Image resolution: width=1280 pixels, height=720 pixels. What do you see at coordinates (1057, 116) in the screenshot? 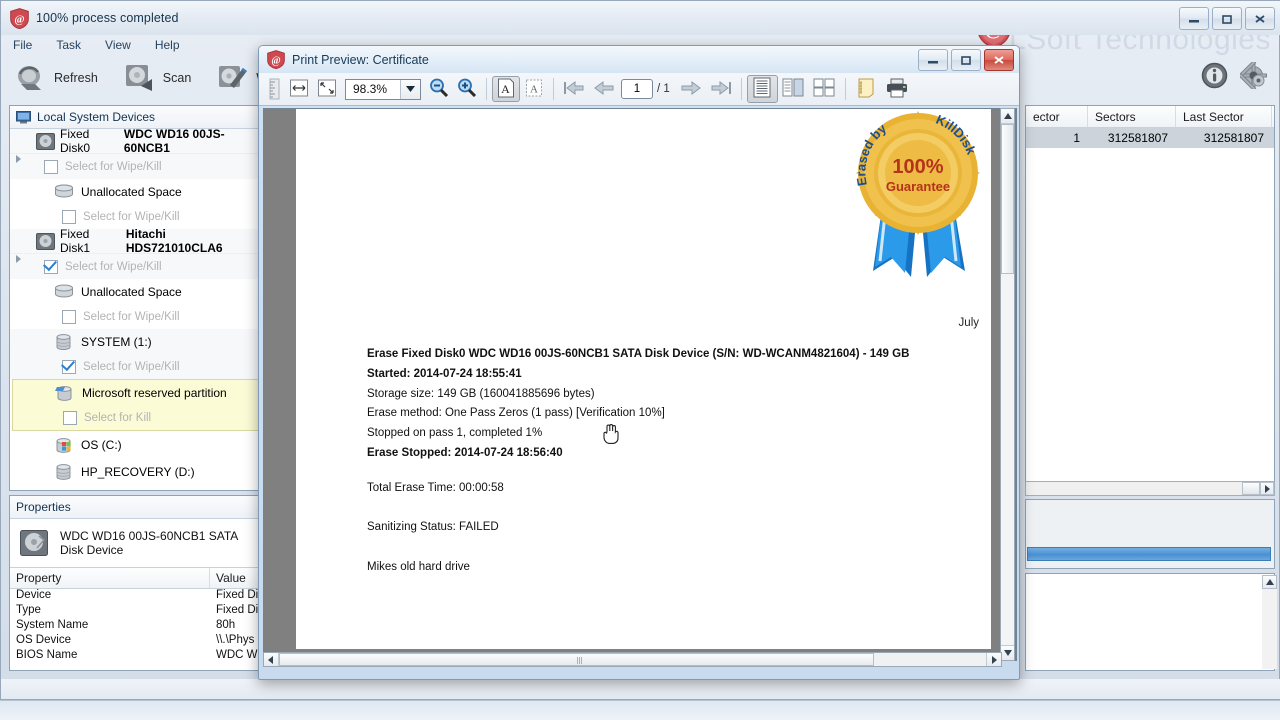
I see `col-ector: ector` at bounding box center [1057, 116].